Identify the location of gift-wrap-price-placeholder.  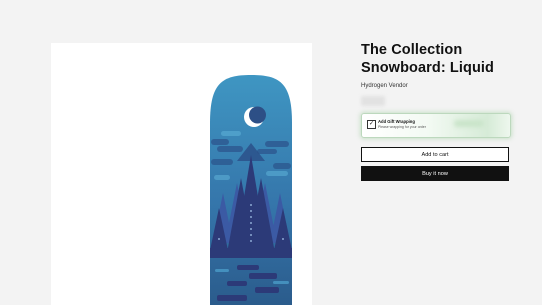
(469, 123).